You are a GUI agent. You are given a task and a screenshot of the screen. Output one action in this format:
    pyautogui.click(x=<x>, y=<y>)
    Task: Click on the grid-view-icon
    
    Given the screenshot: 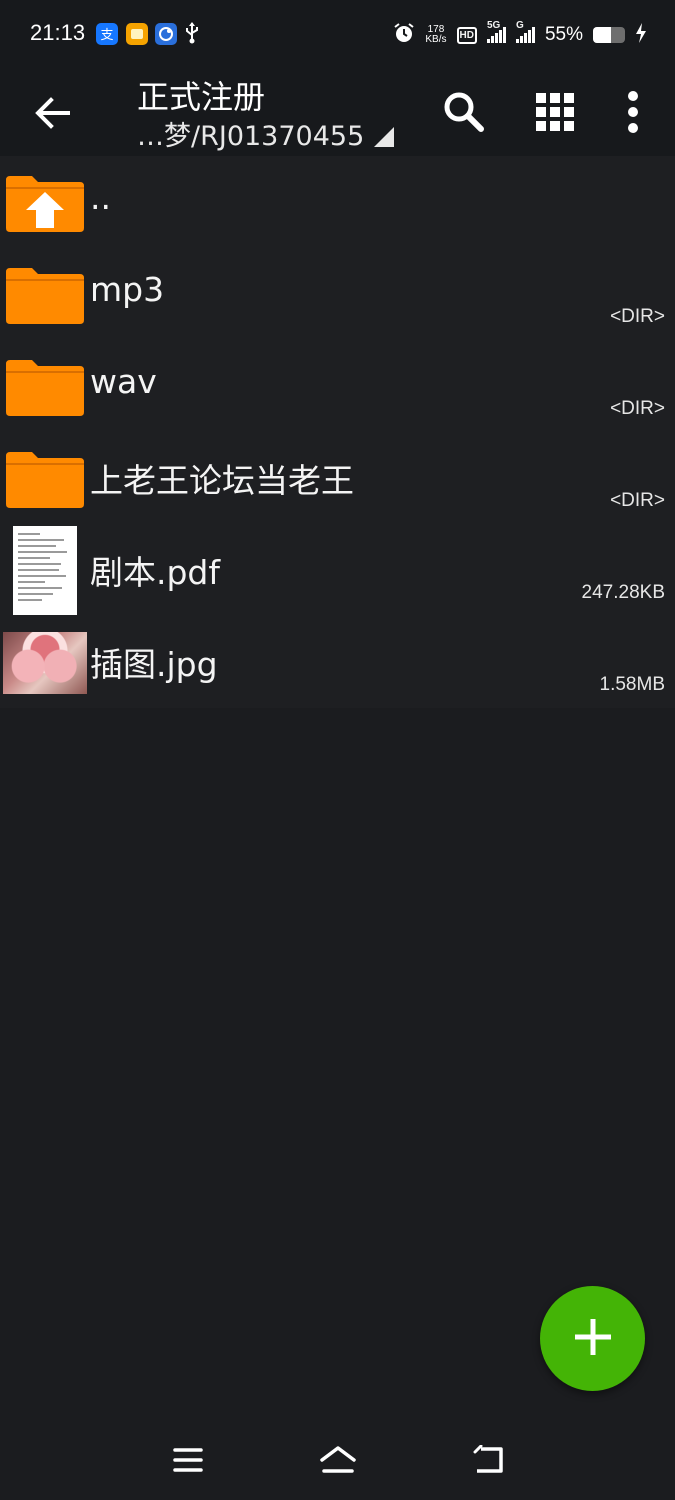 What is the action you would take?
    pyautogui.click(x=555, y=112)
    